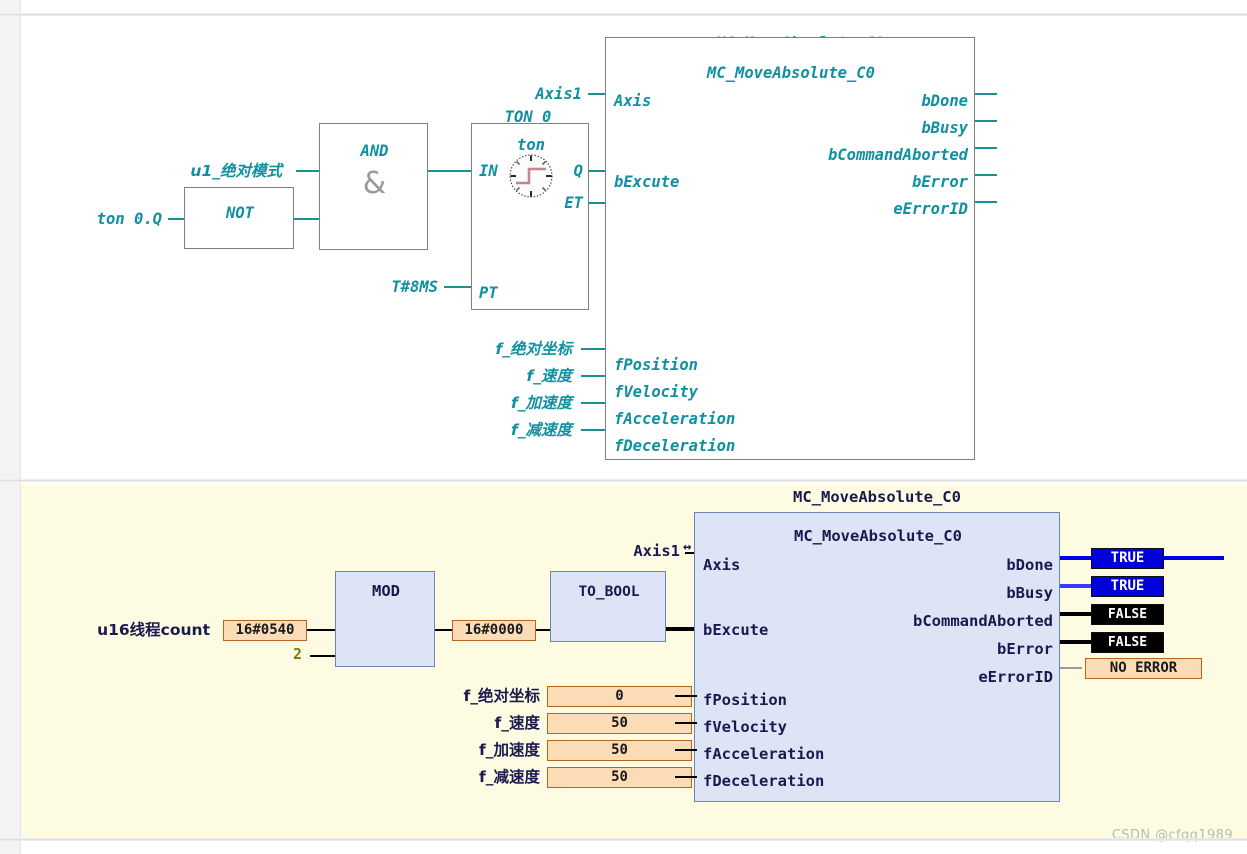 The image size is (1247, 854). I want to click on operand-position: f_绝对坐标, so click(506, 349).